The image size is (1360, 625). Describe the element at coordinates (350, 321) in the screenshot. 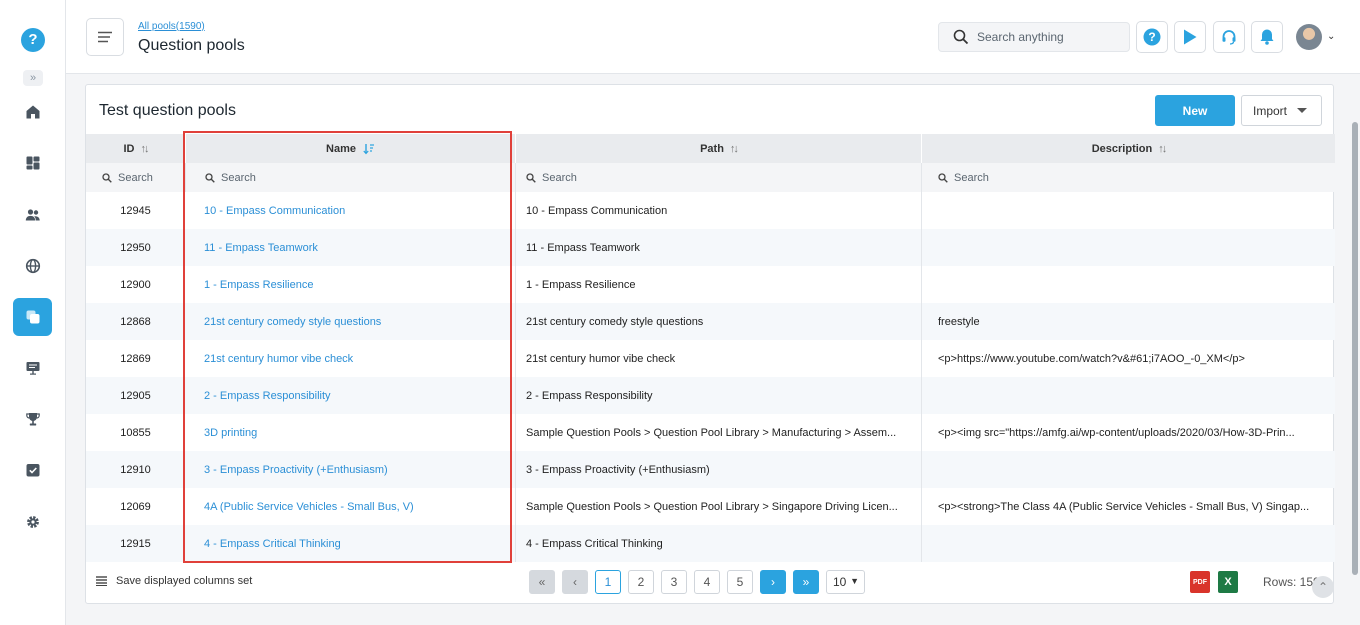

I see `cell-name-link: 21st century comedy style questions` at that location.